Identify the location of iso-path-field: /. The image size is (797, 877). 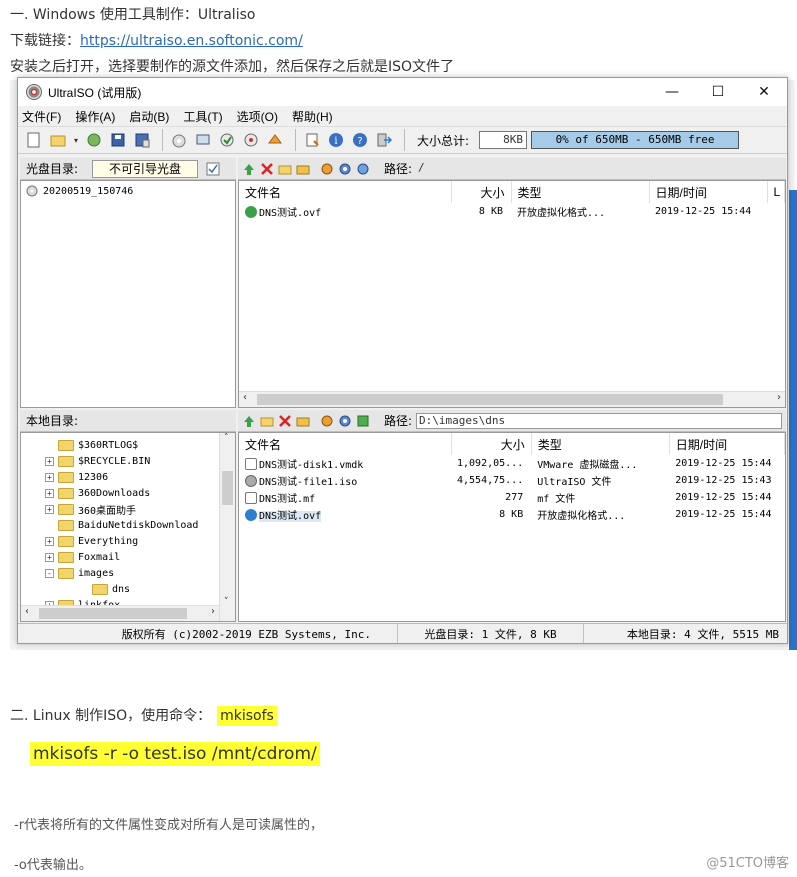
(599, 169).